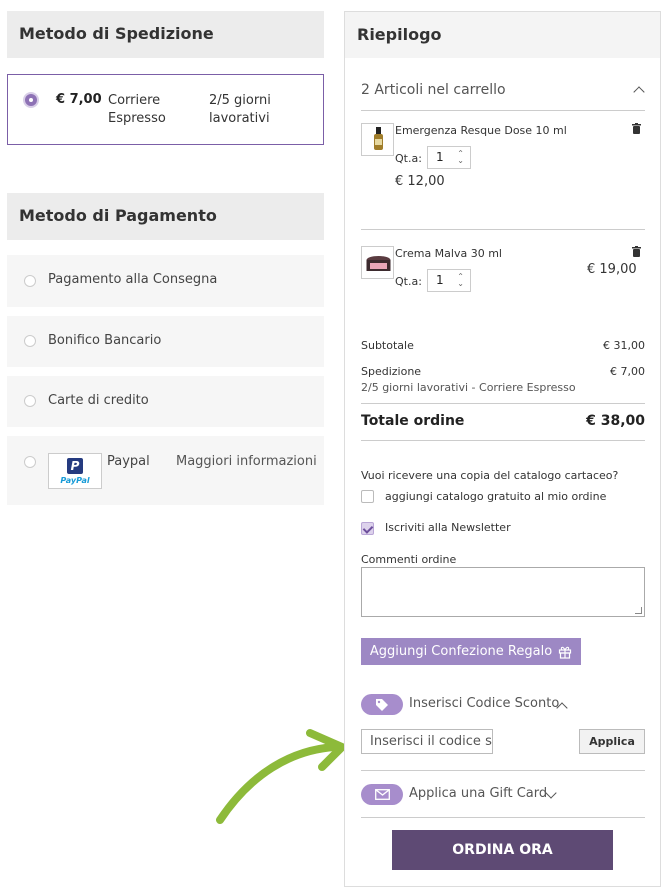 The width and height of the screenshot is (670, 893). I want to click on payment-option-bank: Bonifico Bancario, so click(165, 341).